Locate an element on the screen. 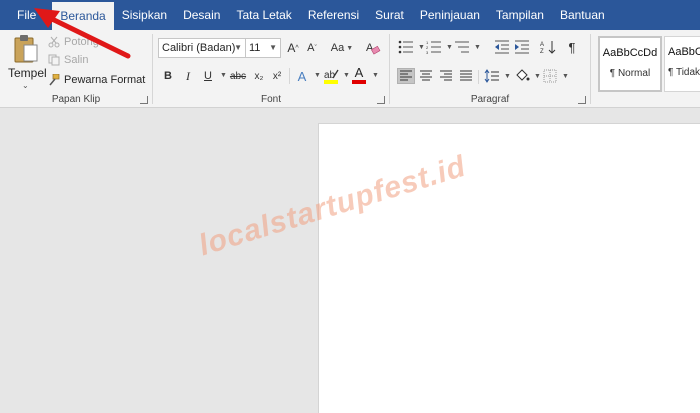 The image size is (700, 413). svg-text: Z is located at coordinates (542, 51).